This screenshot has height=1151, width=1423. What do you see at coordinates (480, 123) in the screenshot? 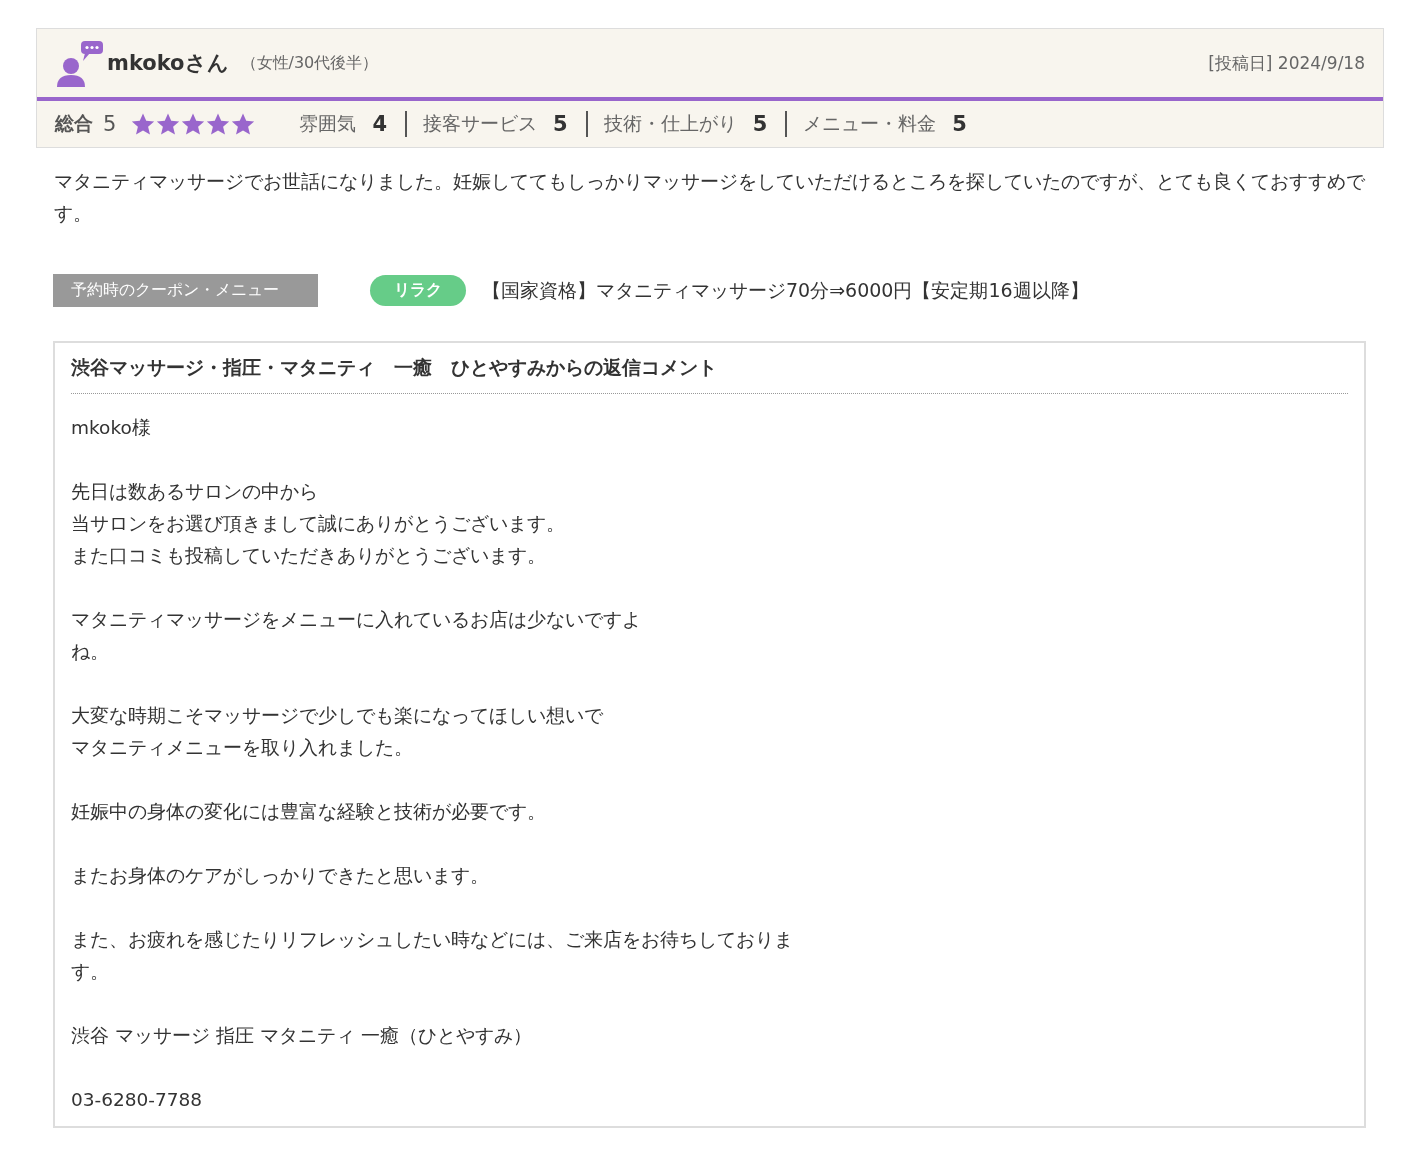
I see `rating-label: 接客サービス` at bounding box center [480, 123].